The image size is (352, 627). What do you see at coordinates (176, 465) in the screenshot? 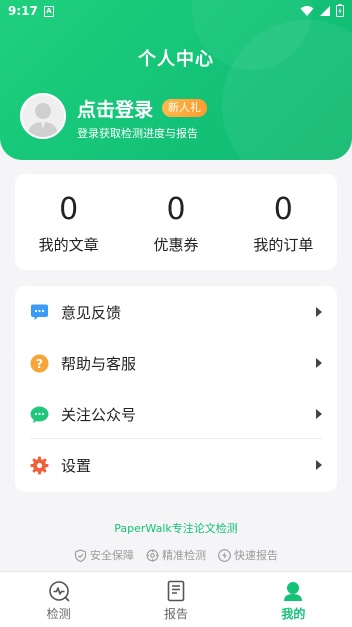
I see `menu-item-settings: 设置` at bounding box center [176, 465].